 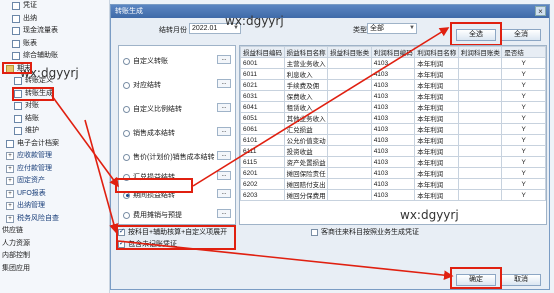 I want to click on nav-item: 出纳, so click(x=54, y=19).